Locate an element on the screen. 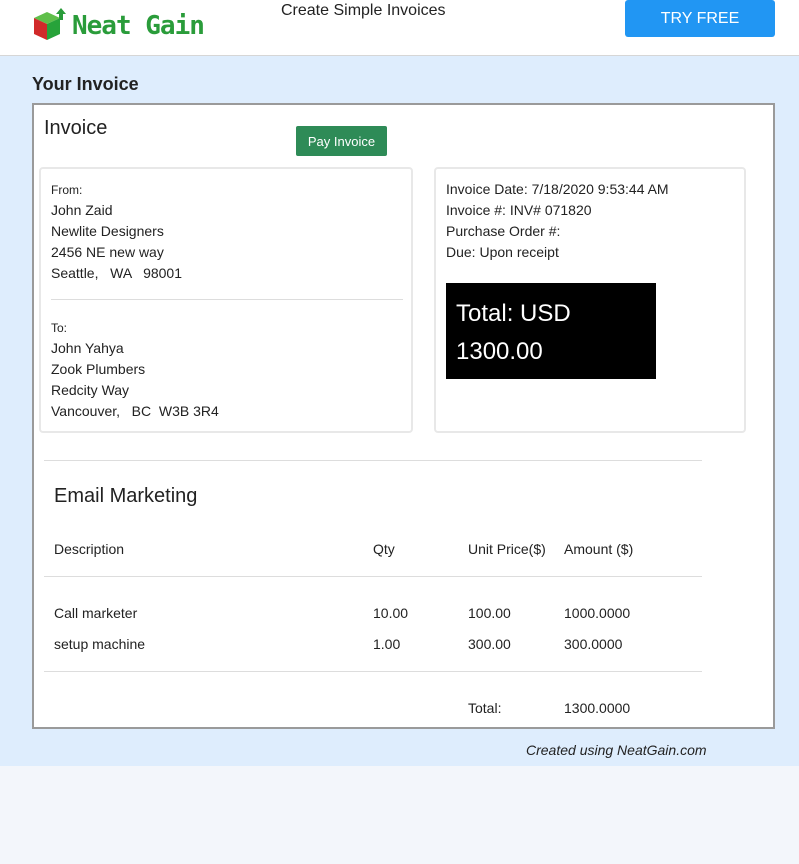 This screenshot has height=864, width=799. col-unit-price: Unit Price($) is located at coordinates (507, 549).